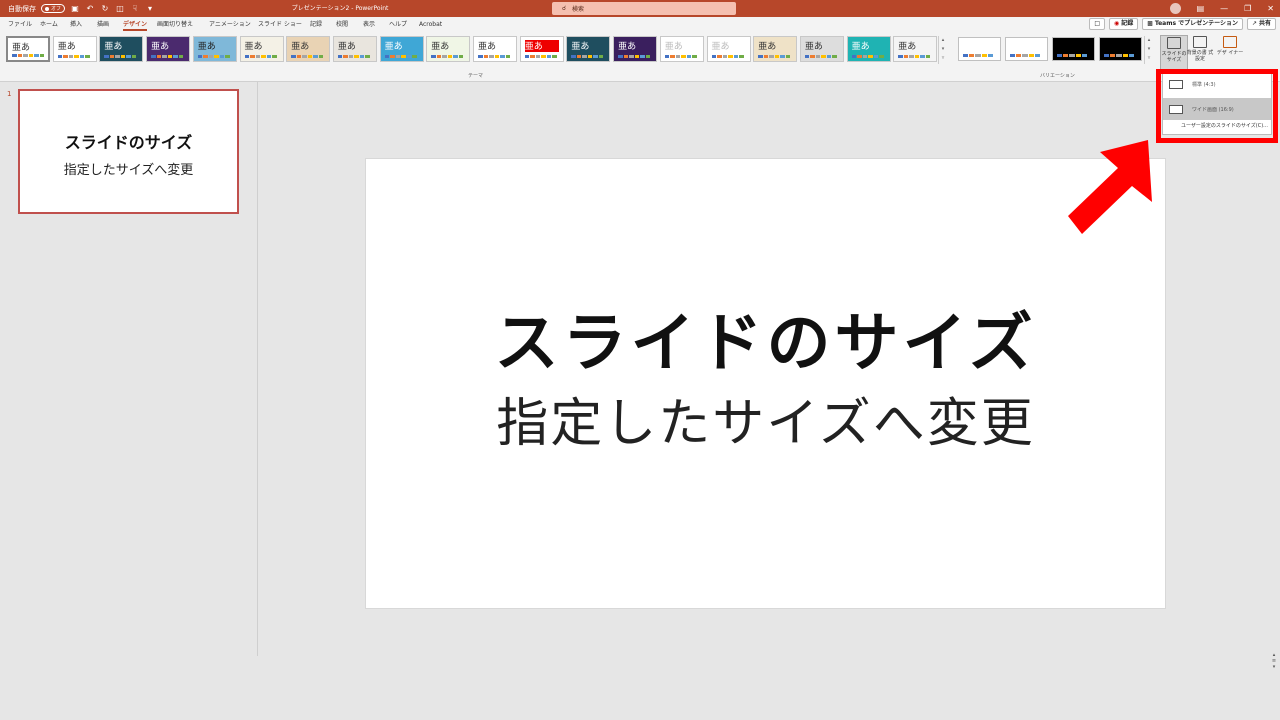  Describe the element at coordinates (578, 9) in the screenshot. I see `search-placeholder: 検索` at that location.